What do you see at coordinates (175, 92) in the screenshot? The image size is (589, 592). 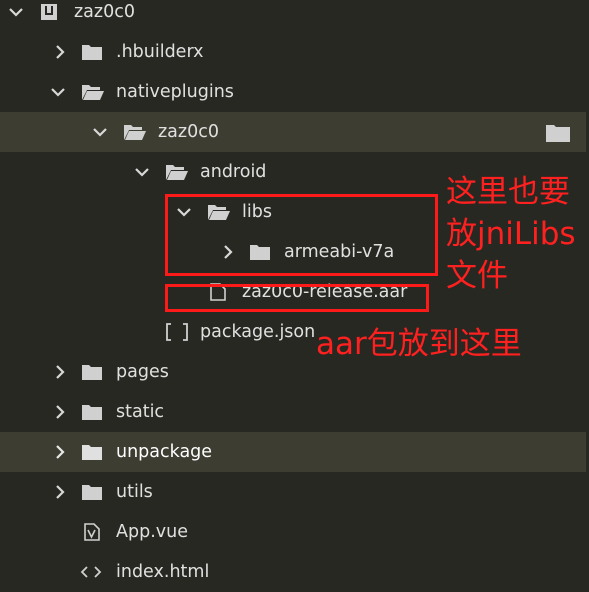 I see `tree-label: nativeplugins` at bounding box center [175, 92].